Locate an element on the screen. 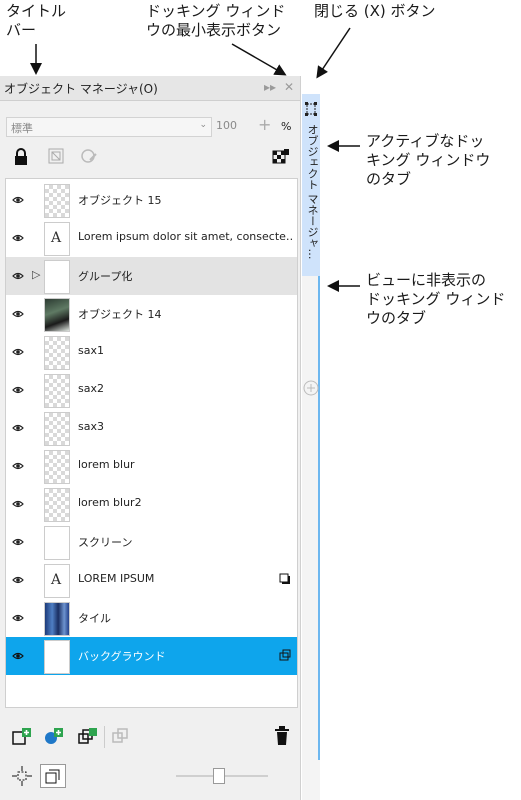 This screenshot has width=521, height=800. object-manager-icon is located at coordinates (311, 109).